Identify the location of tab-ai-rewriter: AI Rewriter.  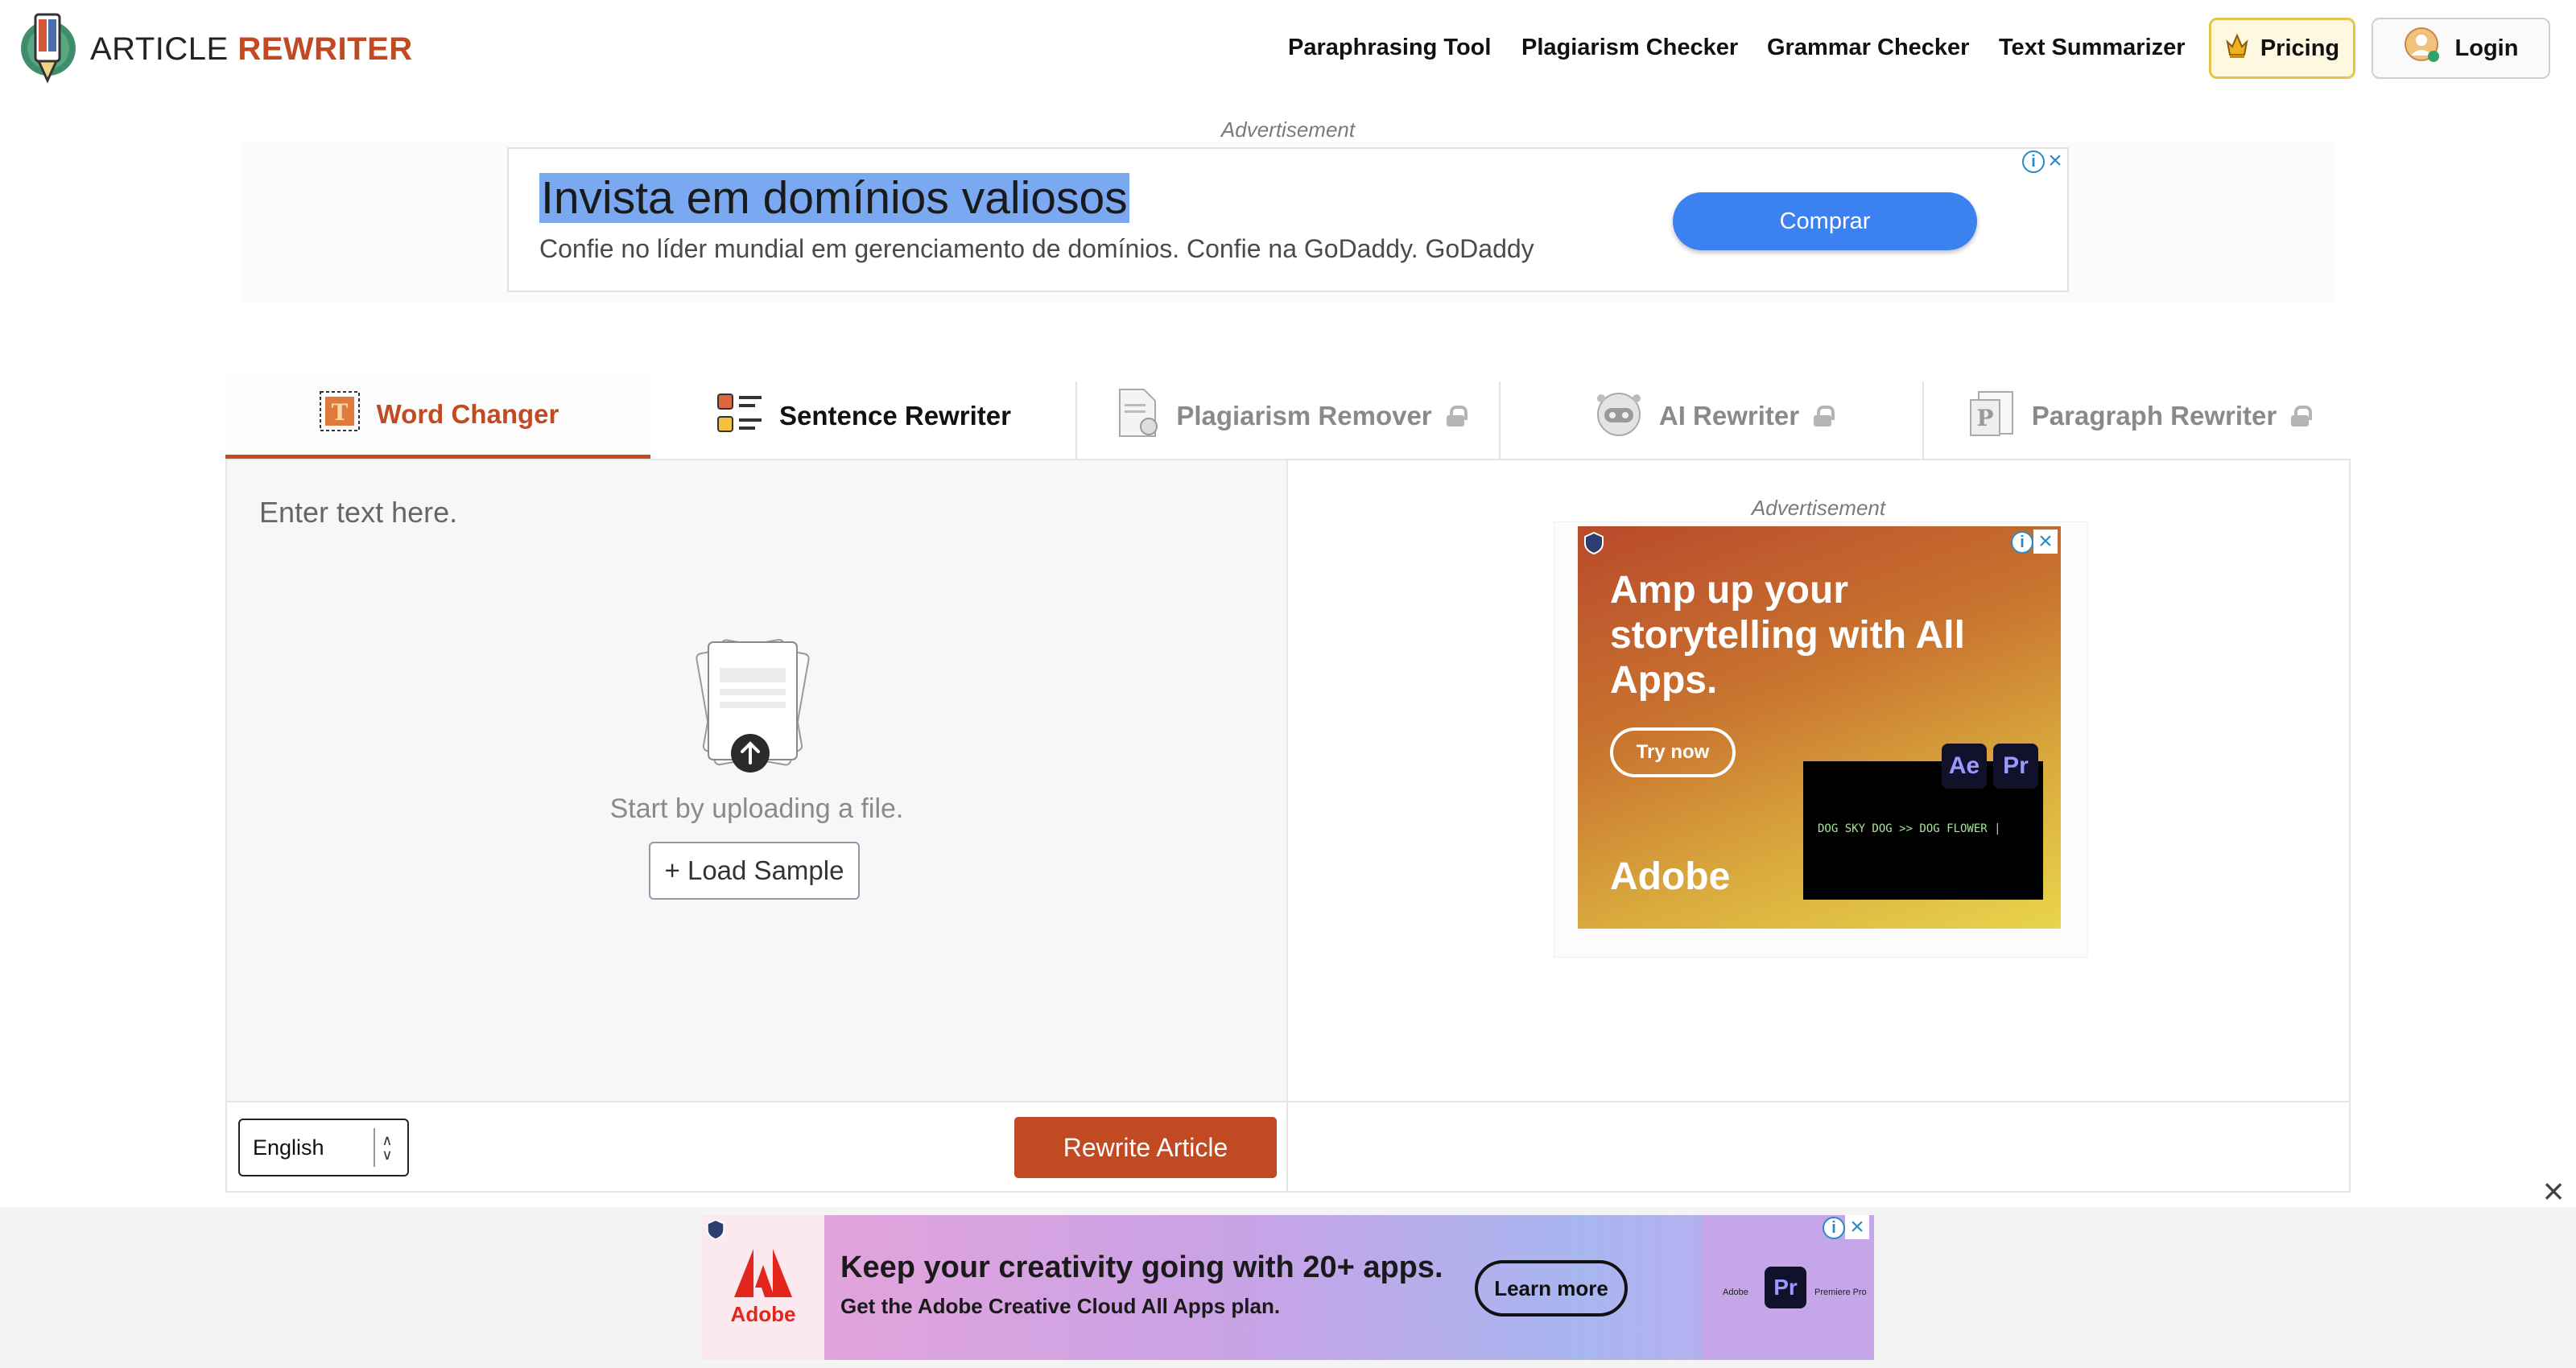
(1712, 416).